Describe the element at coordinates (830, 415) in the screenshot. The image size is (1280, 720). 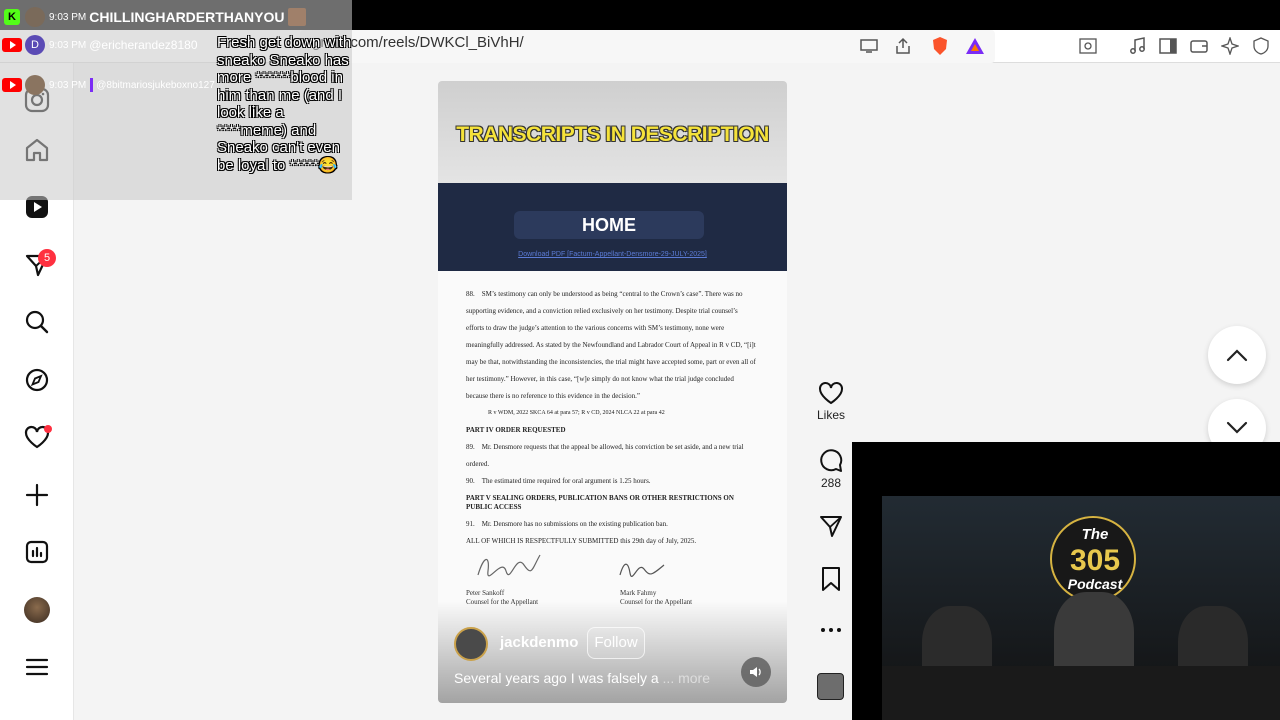
I see `likes-label: Likes` at that location.